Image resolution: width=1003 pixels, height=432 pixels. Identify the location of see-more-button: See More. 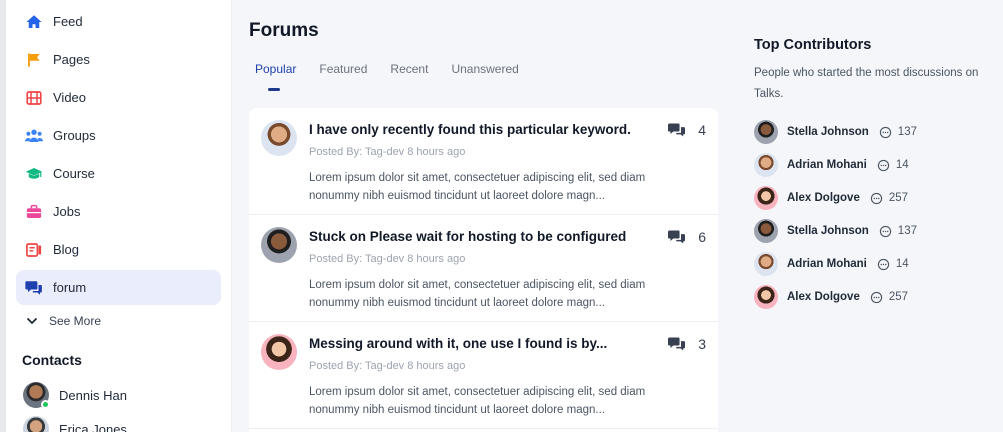
(63, 321).